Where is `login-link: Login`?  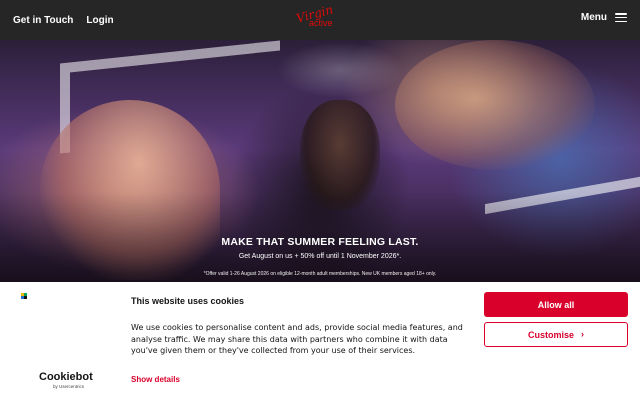 login-link: Login is located at coordinates (99, 20).